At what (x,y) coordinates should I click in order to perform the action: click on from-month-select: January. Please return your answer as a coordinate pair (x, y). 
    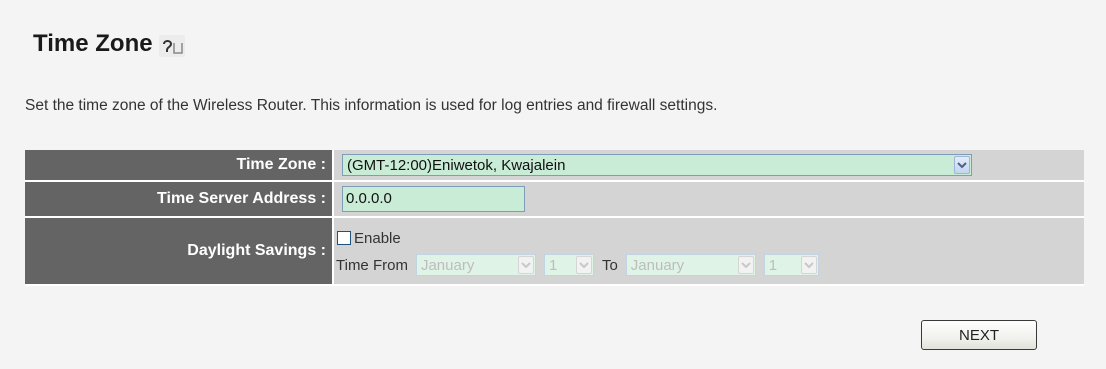
    Looking at the image, I should click on (475, 265).